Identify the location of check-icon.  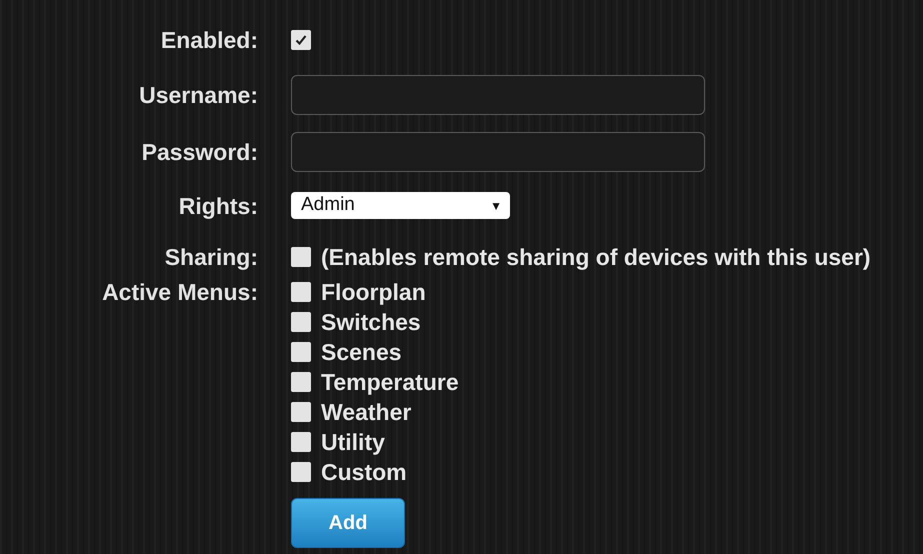
(301, 40).